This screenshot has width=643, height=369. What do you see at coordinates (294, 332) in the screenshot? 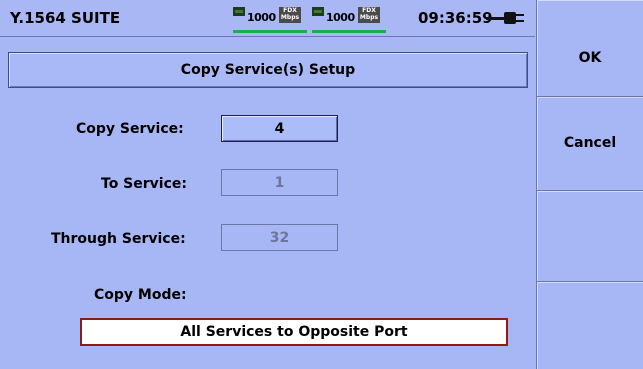
I see `copy-mode-select: All Services to Opposite Port` at bounding box center [294, 332].